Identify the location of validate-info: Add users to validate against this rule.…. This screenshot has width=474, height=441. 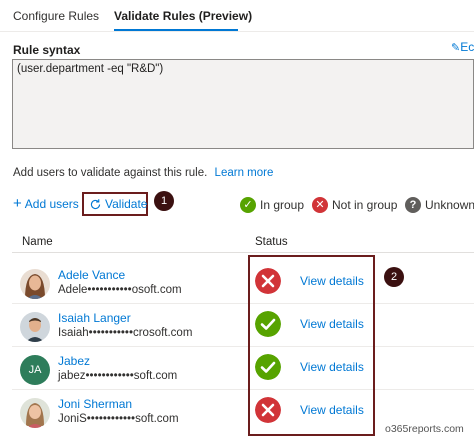
(143, 173).